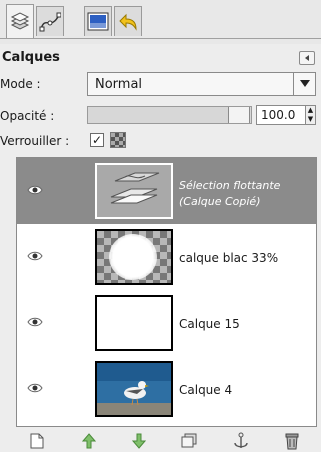 The height and width of the screenshot is (452, 321). Describe the element at coordinates (97, 140) in the screenshot. I see `lock-pixels-checkbox: ✓` at that location.